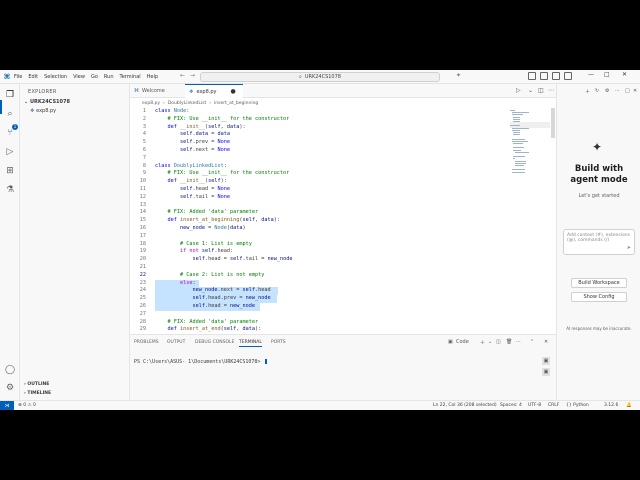  Describe the element at coordinates (599, 297) in the screenshot. I see `show-config-button: Show Config` at that location.